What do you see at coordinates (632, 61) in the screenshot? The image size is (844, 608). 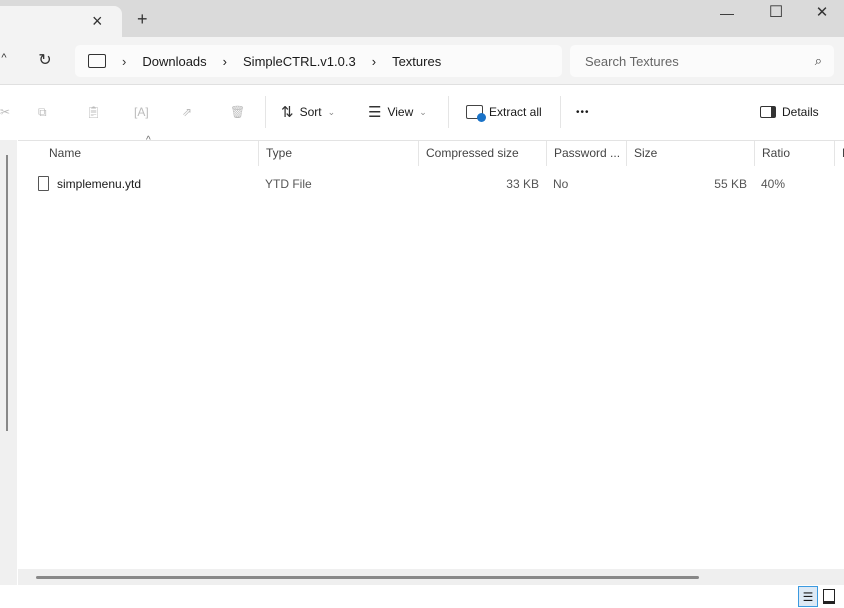 I see `search-placeholder: Search Textures` at bounding box center [632, 61].